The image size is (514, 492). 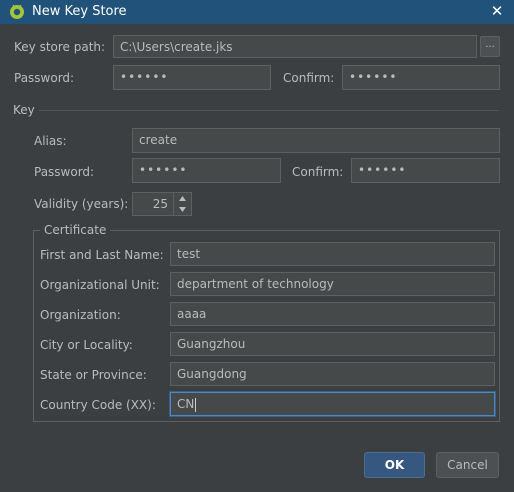 What do you see at coordinates (100, 285) in the screenshot?
I see `organizational-unit-label: Organizational Unit:` at bounding box center [100, 285].